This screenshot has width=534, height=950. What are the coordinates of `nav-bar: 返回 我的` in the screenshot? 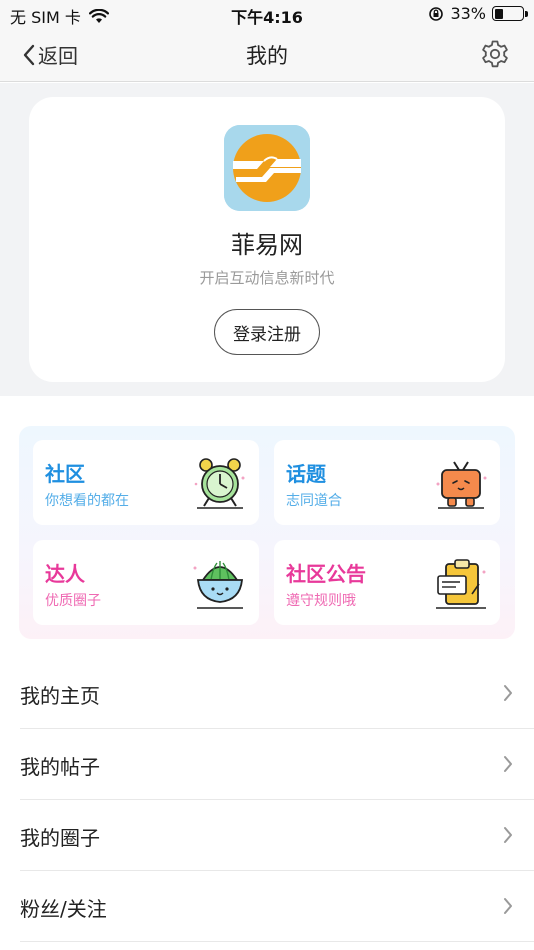 It's located at (267, 55).